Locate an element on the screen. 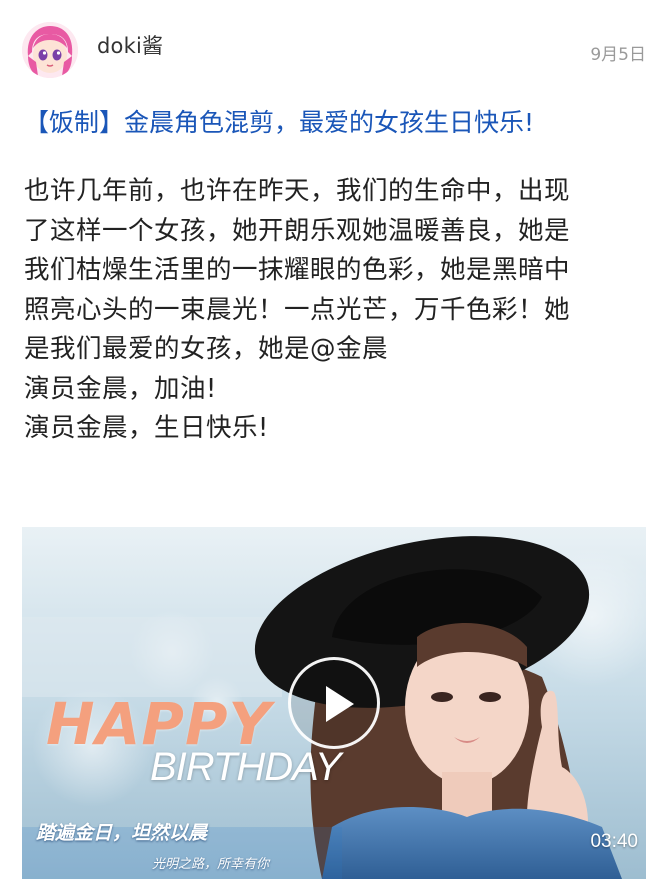  video-duration: 03:40 is located at coordinates (614, 841).